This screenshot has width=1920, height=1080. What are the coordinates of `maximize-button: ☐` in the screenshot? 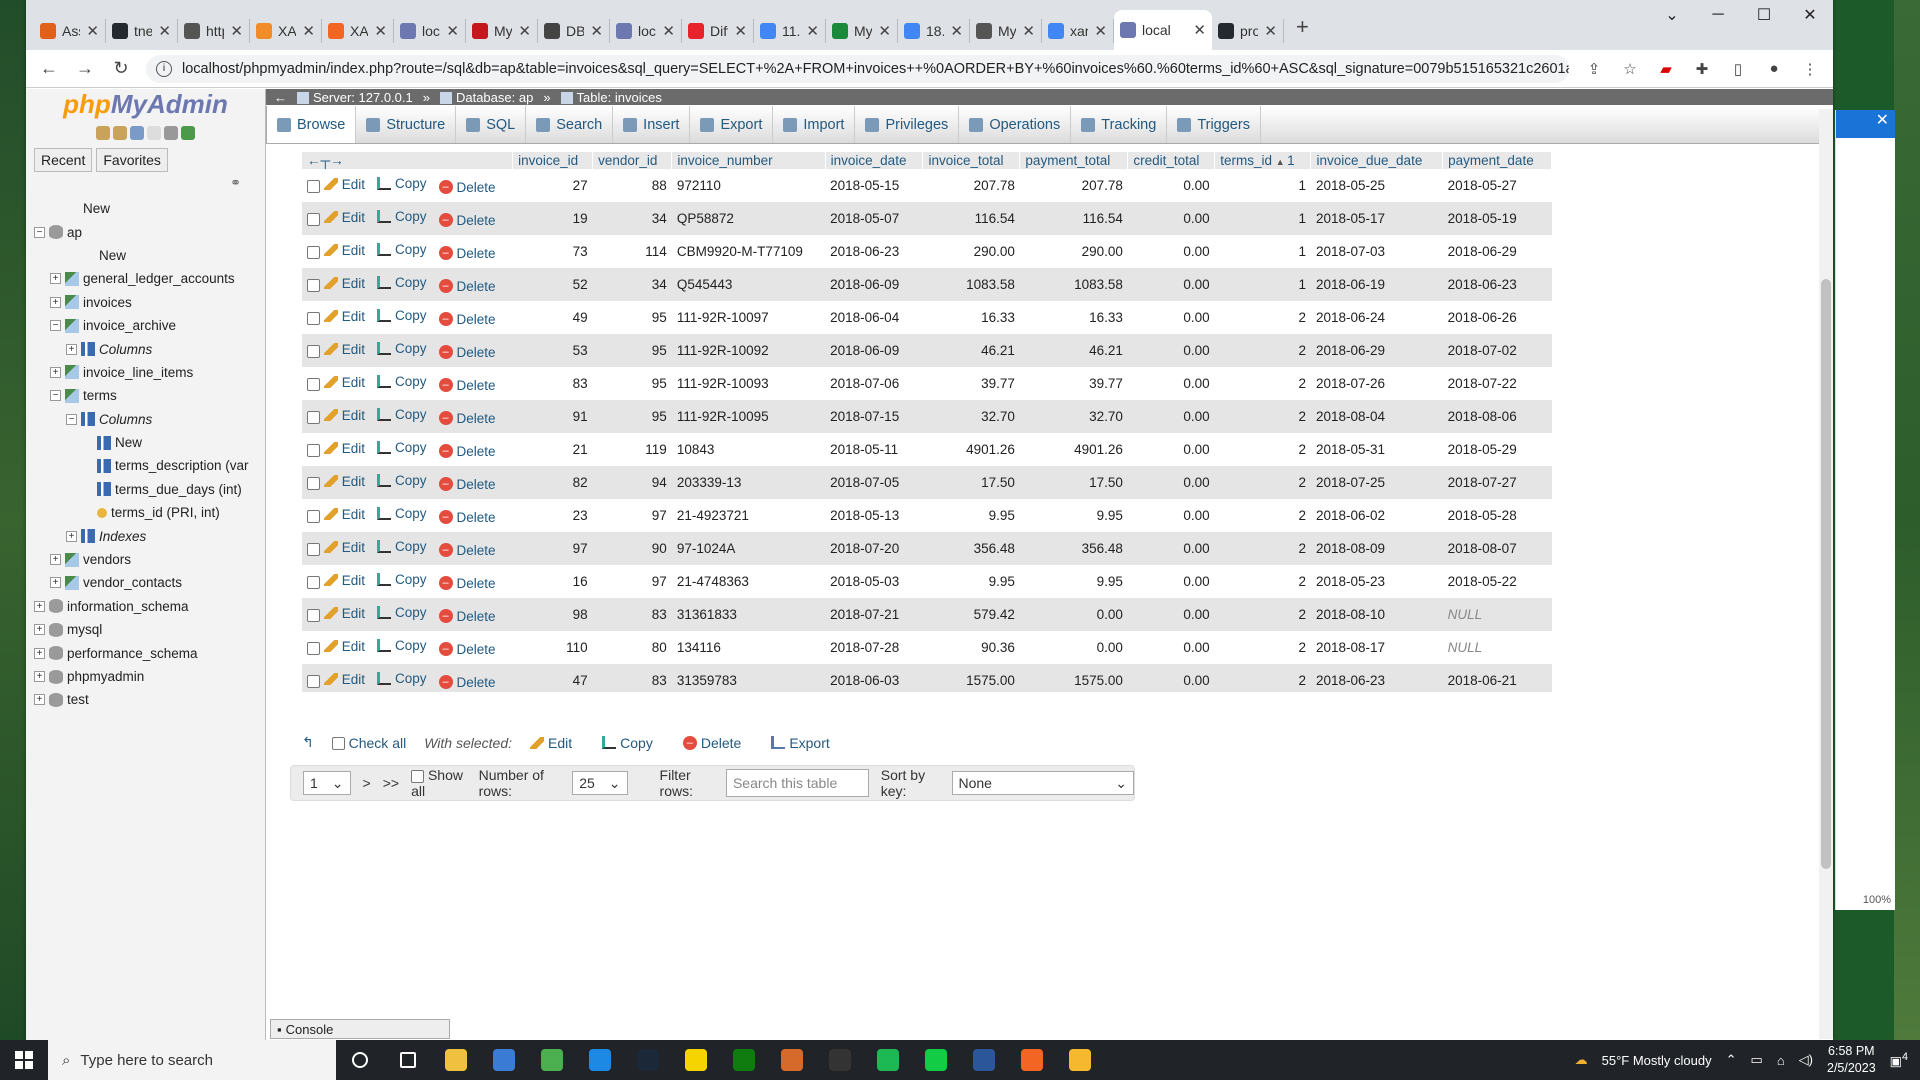 It's located at (1764, 15).